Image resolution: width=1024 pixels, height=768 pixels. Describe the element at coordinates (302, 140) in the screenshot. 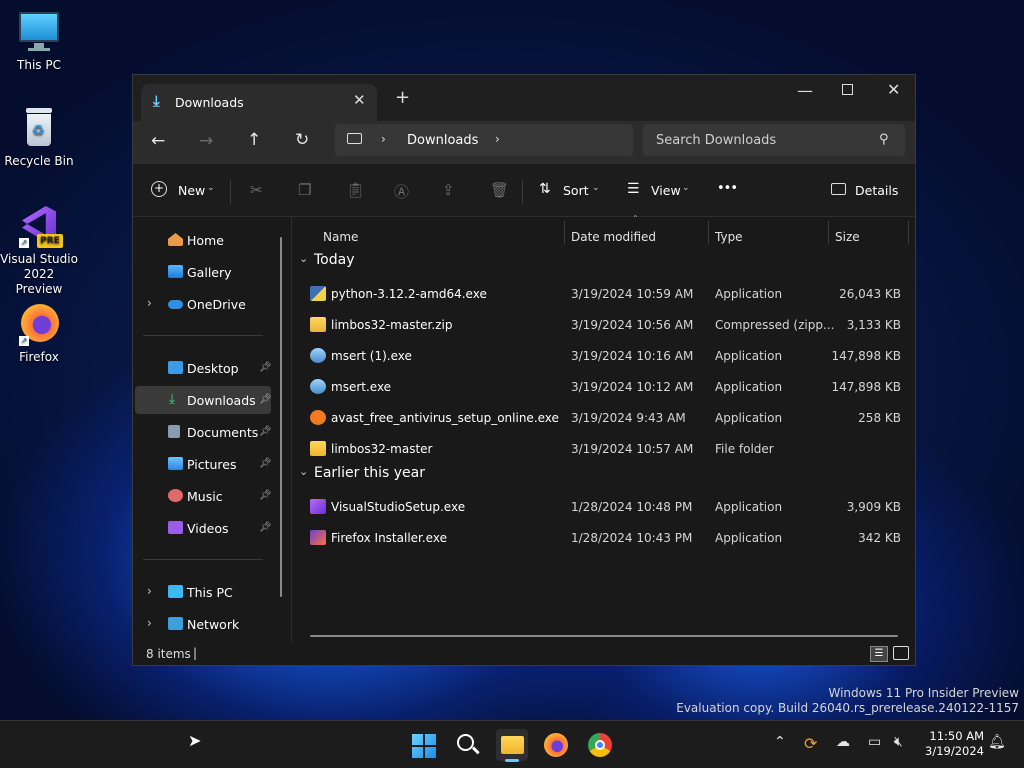

I see `refresh-icon: ↻` at that location.